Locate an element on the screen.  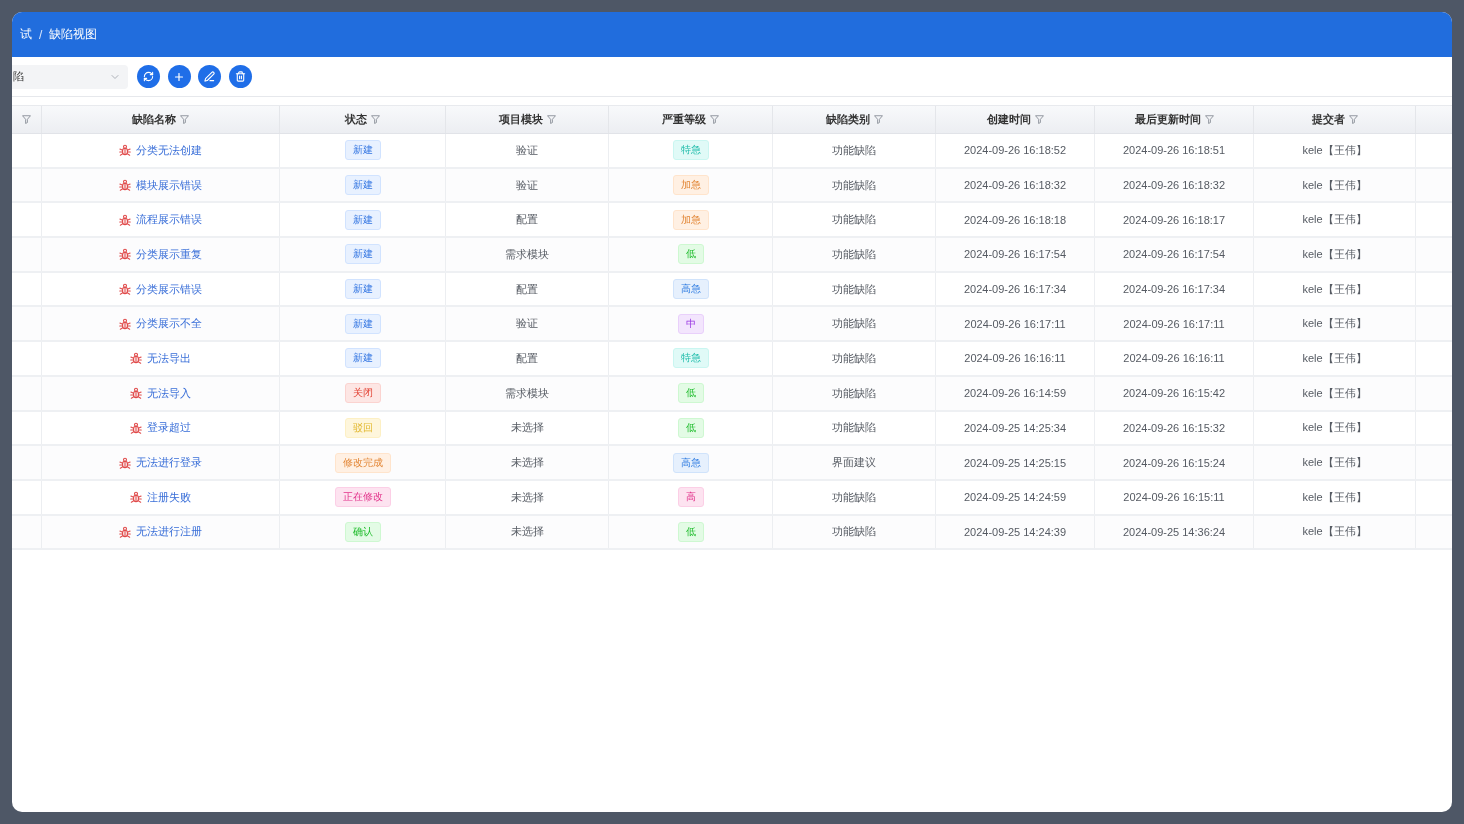
column-title: 缺陷类别 is located at coordinates (847, 119).